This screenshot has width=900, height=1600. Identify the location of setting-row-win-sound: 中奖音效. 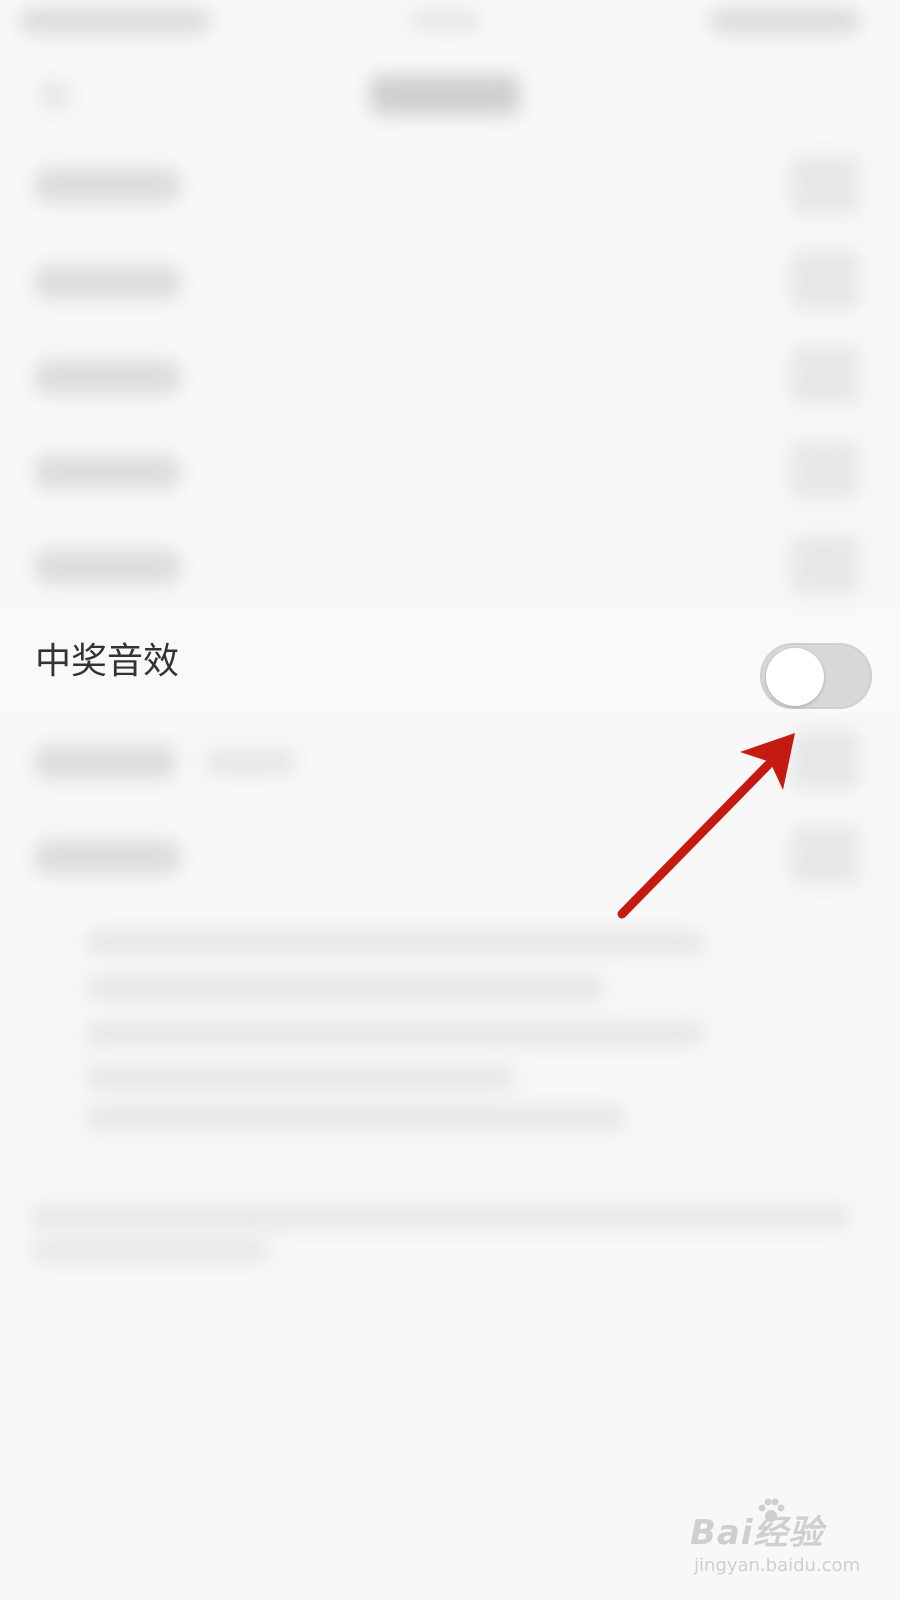
(450, 662).